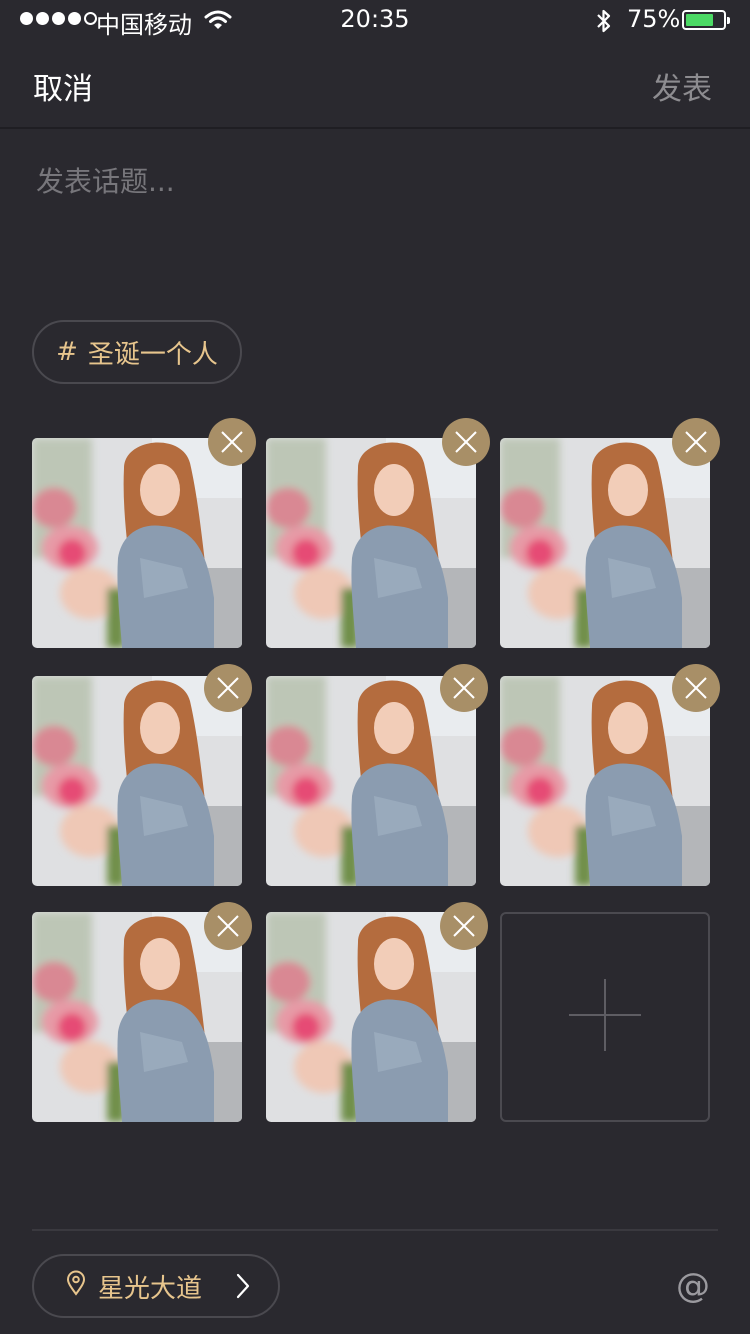 The width and height of the screenshot is (750, 1334). Describe the element at coordinates (63, 86) in the screenshot. I see `cancel-button: 取消` at that location.